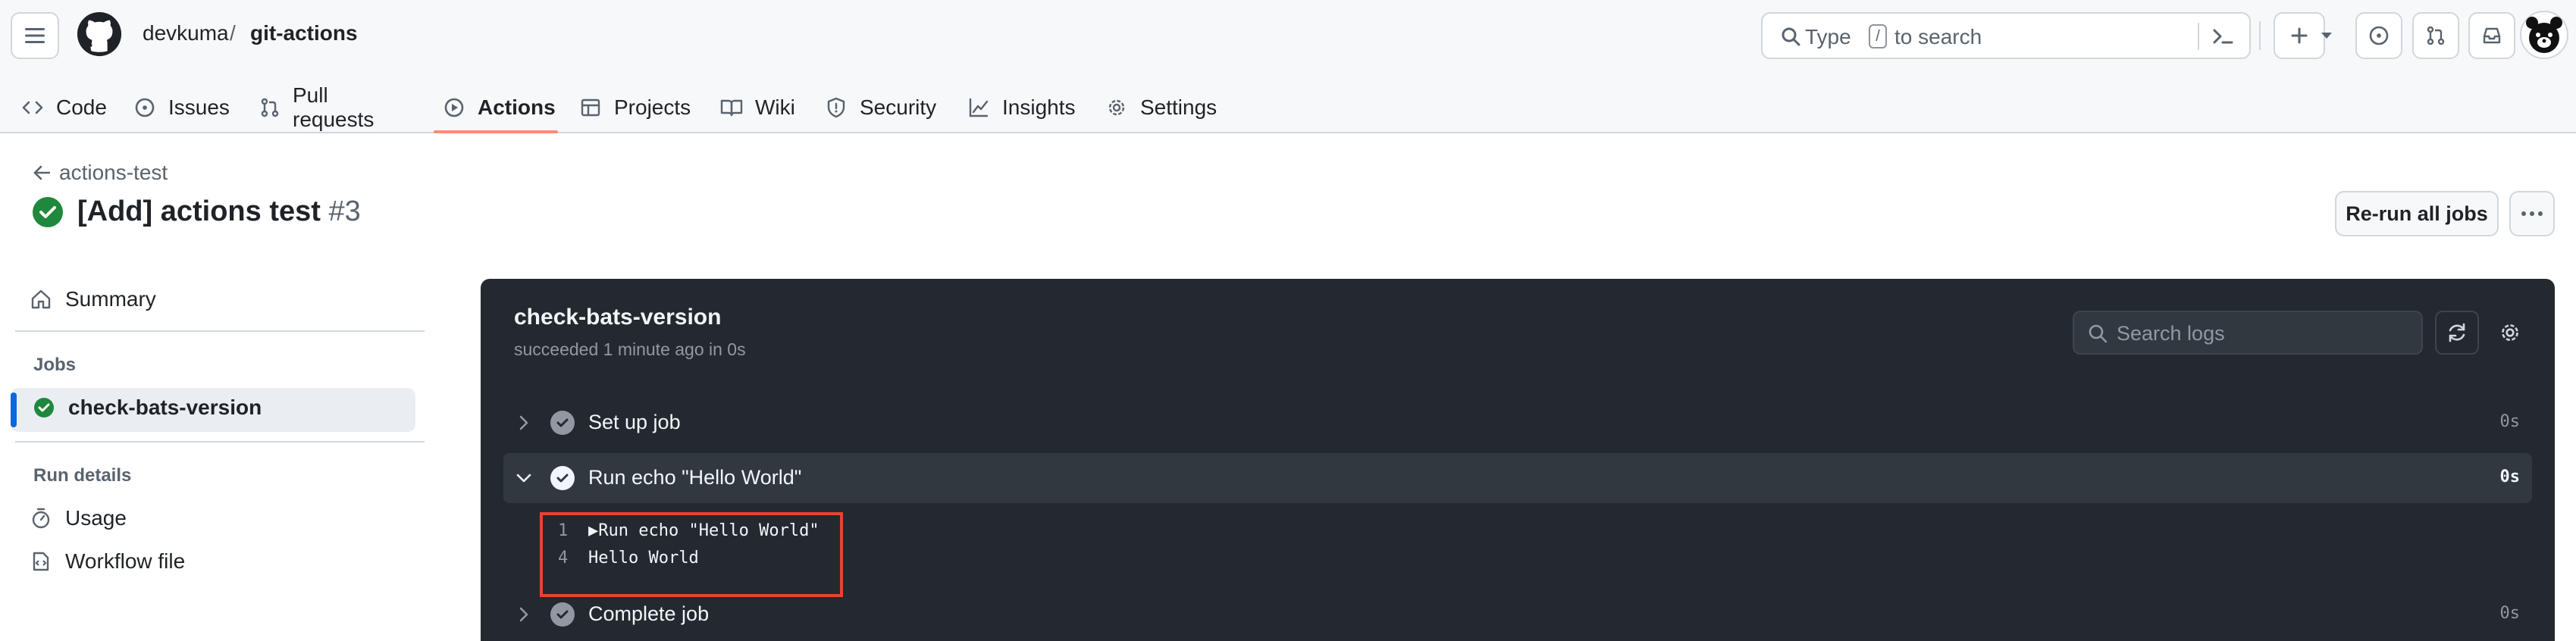  What do you see at coordinates (2198, 37) in the screenshot?
I see `search-divider` at bounding box center [2198, 37].